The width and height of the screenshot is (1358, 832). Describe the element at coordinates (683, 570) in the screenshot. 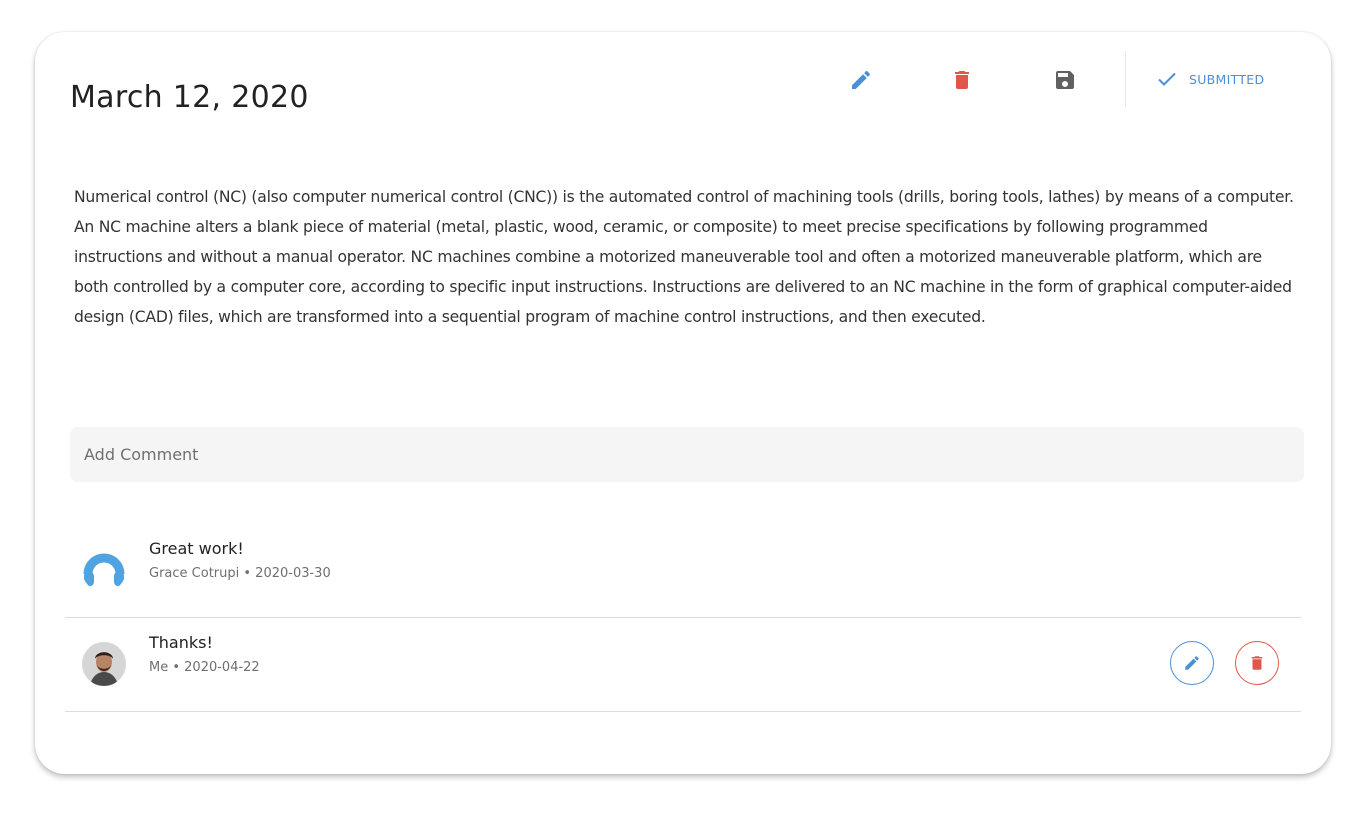

I see `comment-item: Great work! Grace Cotrupi • 2020-03-30` at that location.